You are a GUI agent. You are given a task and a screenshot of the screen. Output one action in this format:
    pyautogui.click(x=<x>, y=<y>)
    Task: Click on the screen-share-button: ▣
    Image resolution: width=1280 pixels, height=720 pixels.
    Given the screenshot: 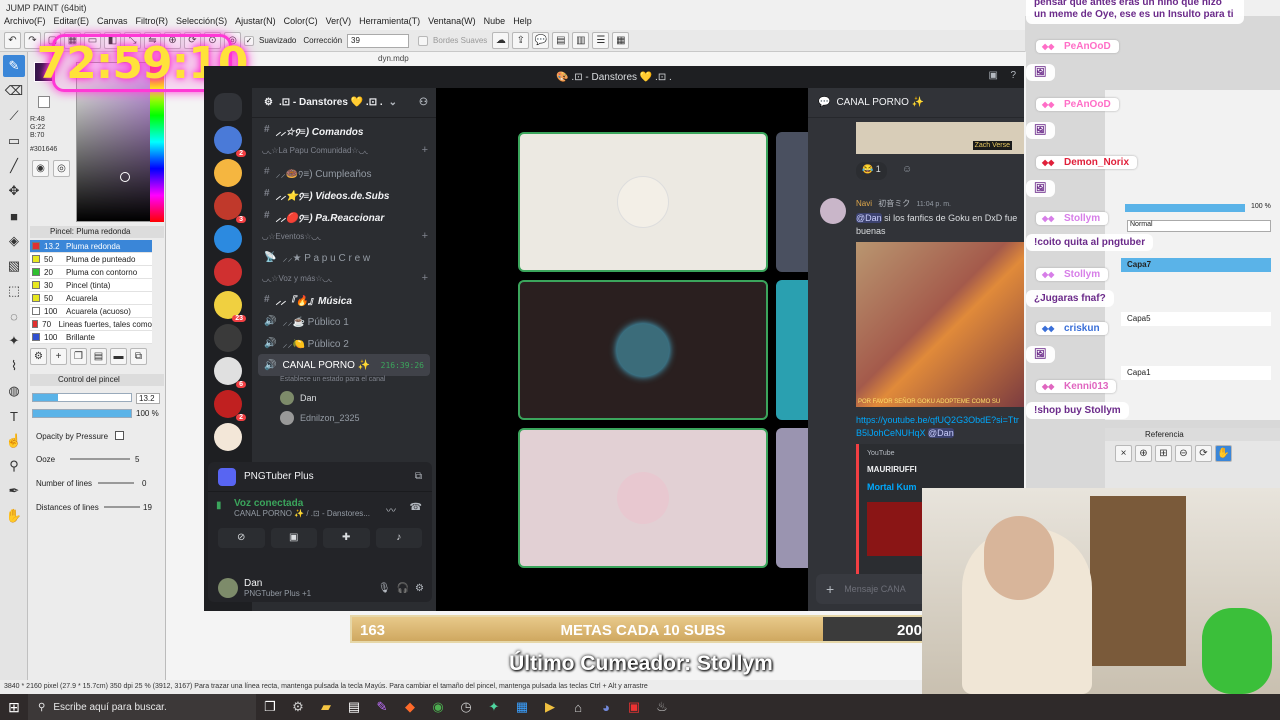 What is the action you would take?
    pyautogui.click(x=293, y=538)
    